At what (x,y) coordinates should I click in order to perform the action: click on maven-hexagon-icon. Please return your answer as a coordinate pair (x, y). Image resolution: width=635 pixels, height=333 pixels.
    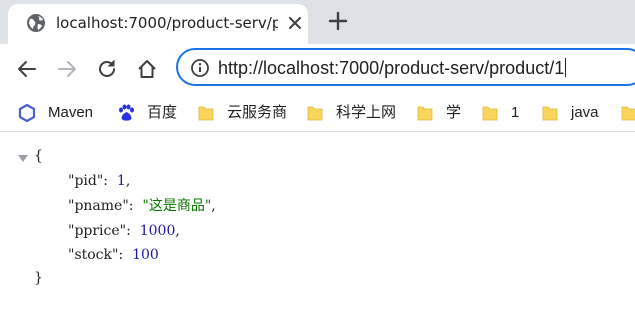
    Looking at the image, I should click on (27, 113).